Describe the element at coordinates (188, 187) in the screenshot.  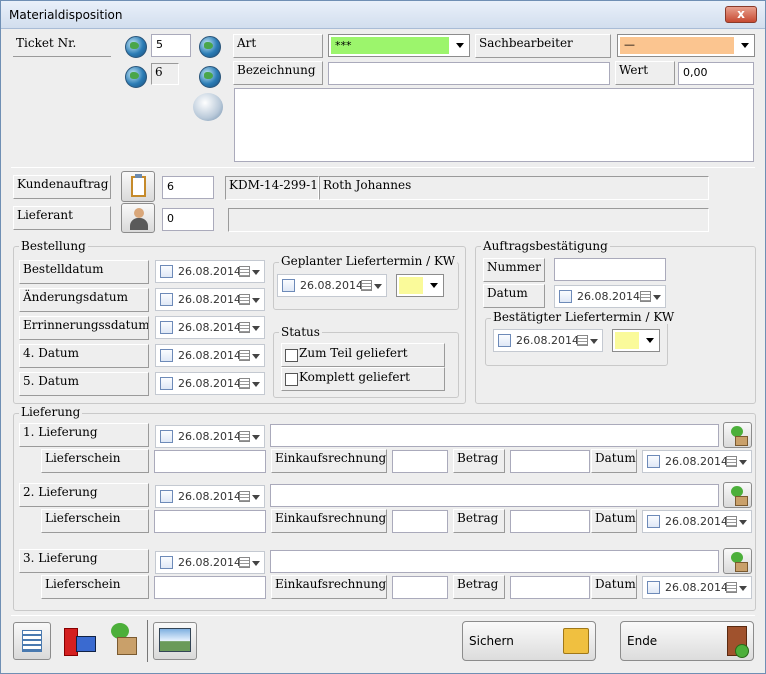
I see `kundenauftrag-input: 6` at that location.